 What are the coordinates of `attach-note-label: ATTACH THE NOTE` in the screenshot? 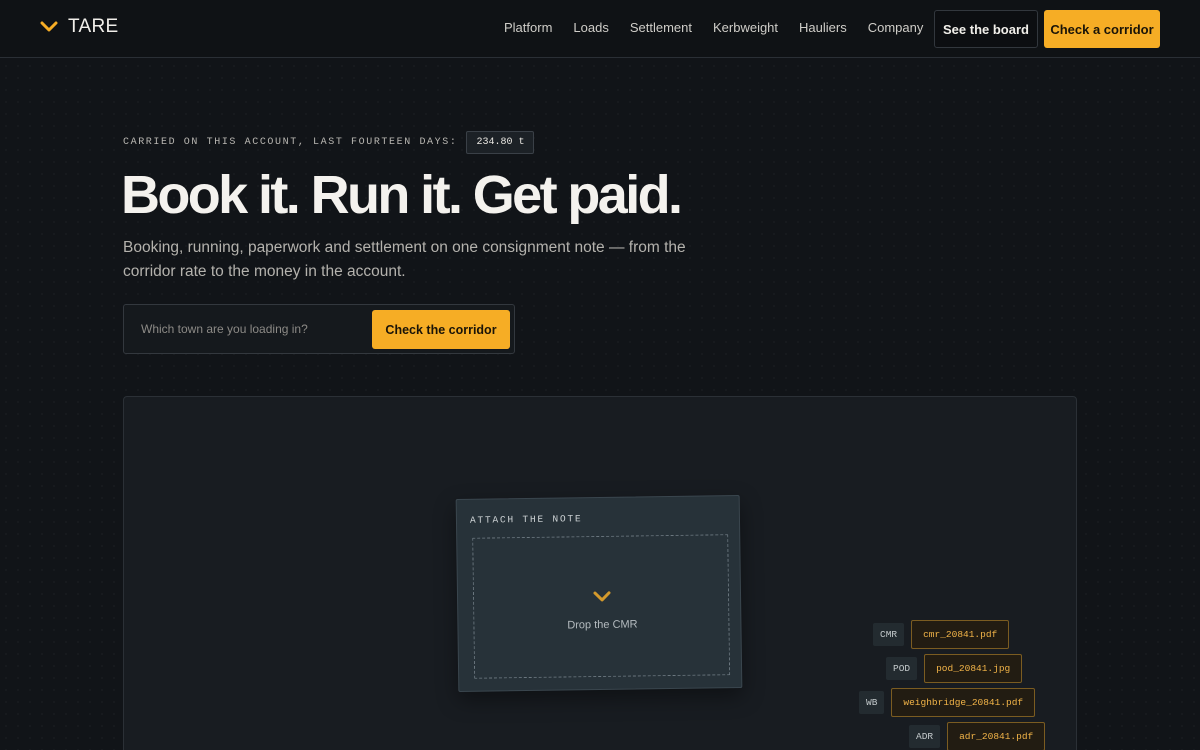 It's located at (526, 519).